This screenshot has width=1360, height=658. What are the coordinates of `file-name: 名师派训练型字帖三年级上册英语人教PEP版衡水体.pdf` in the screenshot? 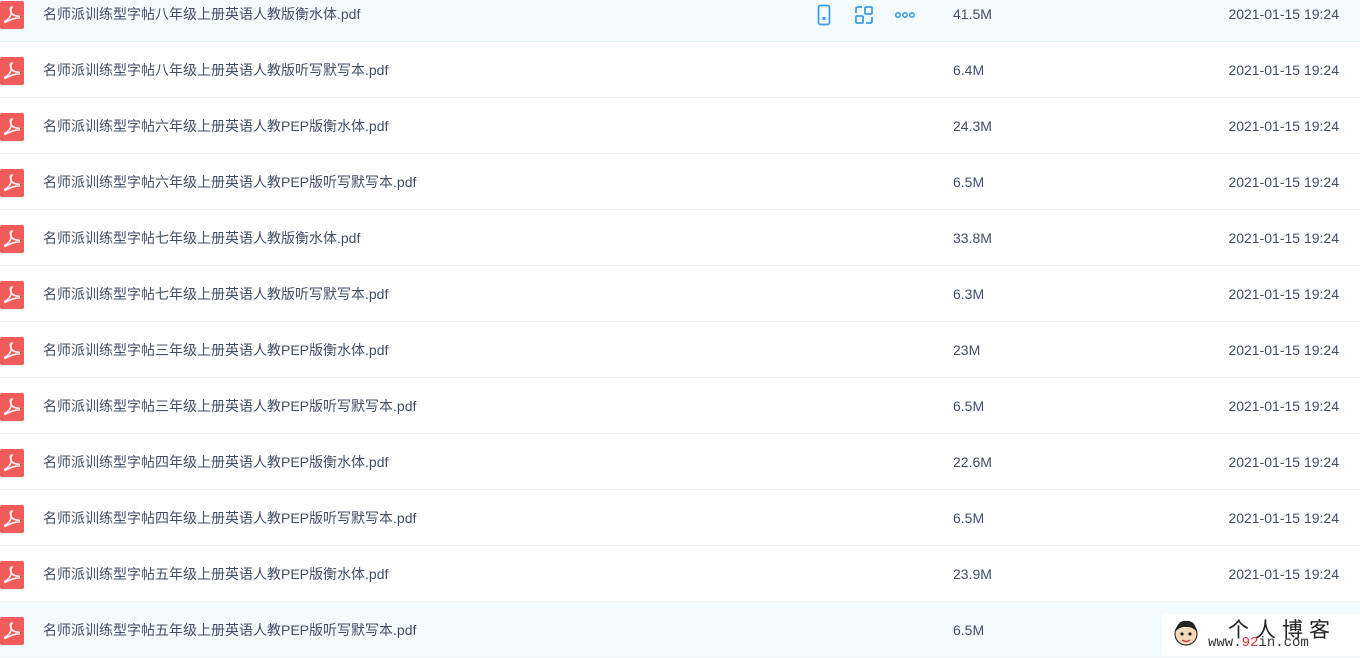 It's located at (215, 350).